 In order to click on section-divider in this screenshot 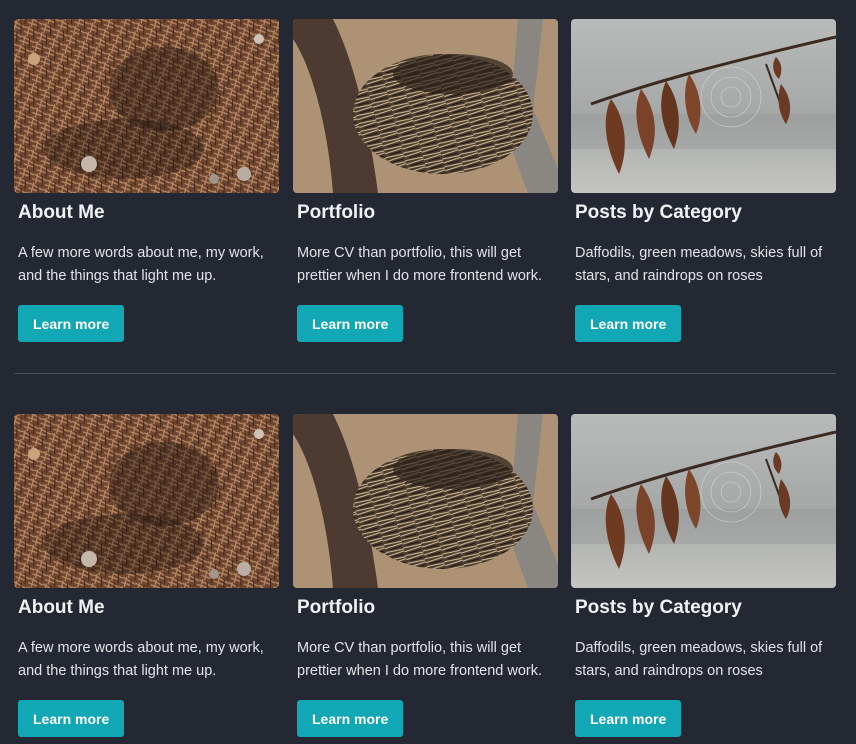, I will do `click(425, 373)`.